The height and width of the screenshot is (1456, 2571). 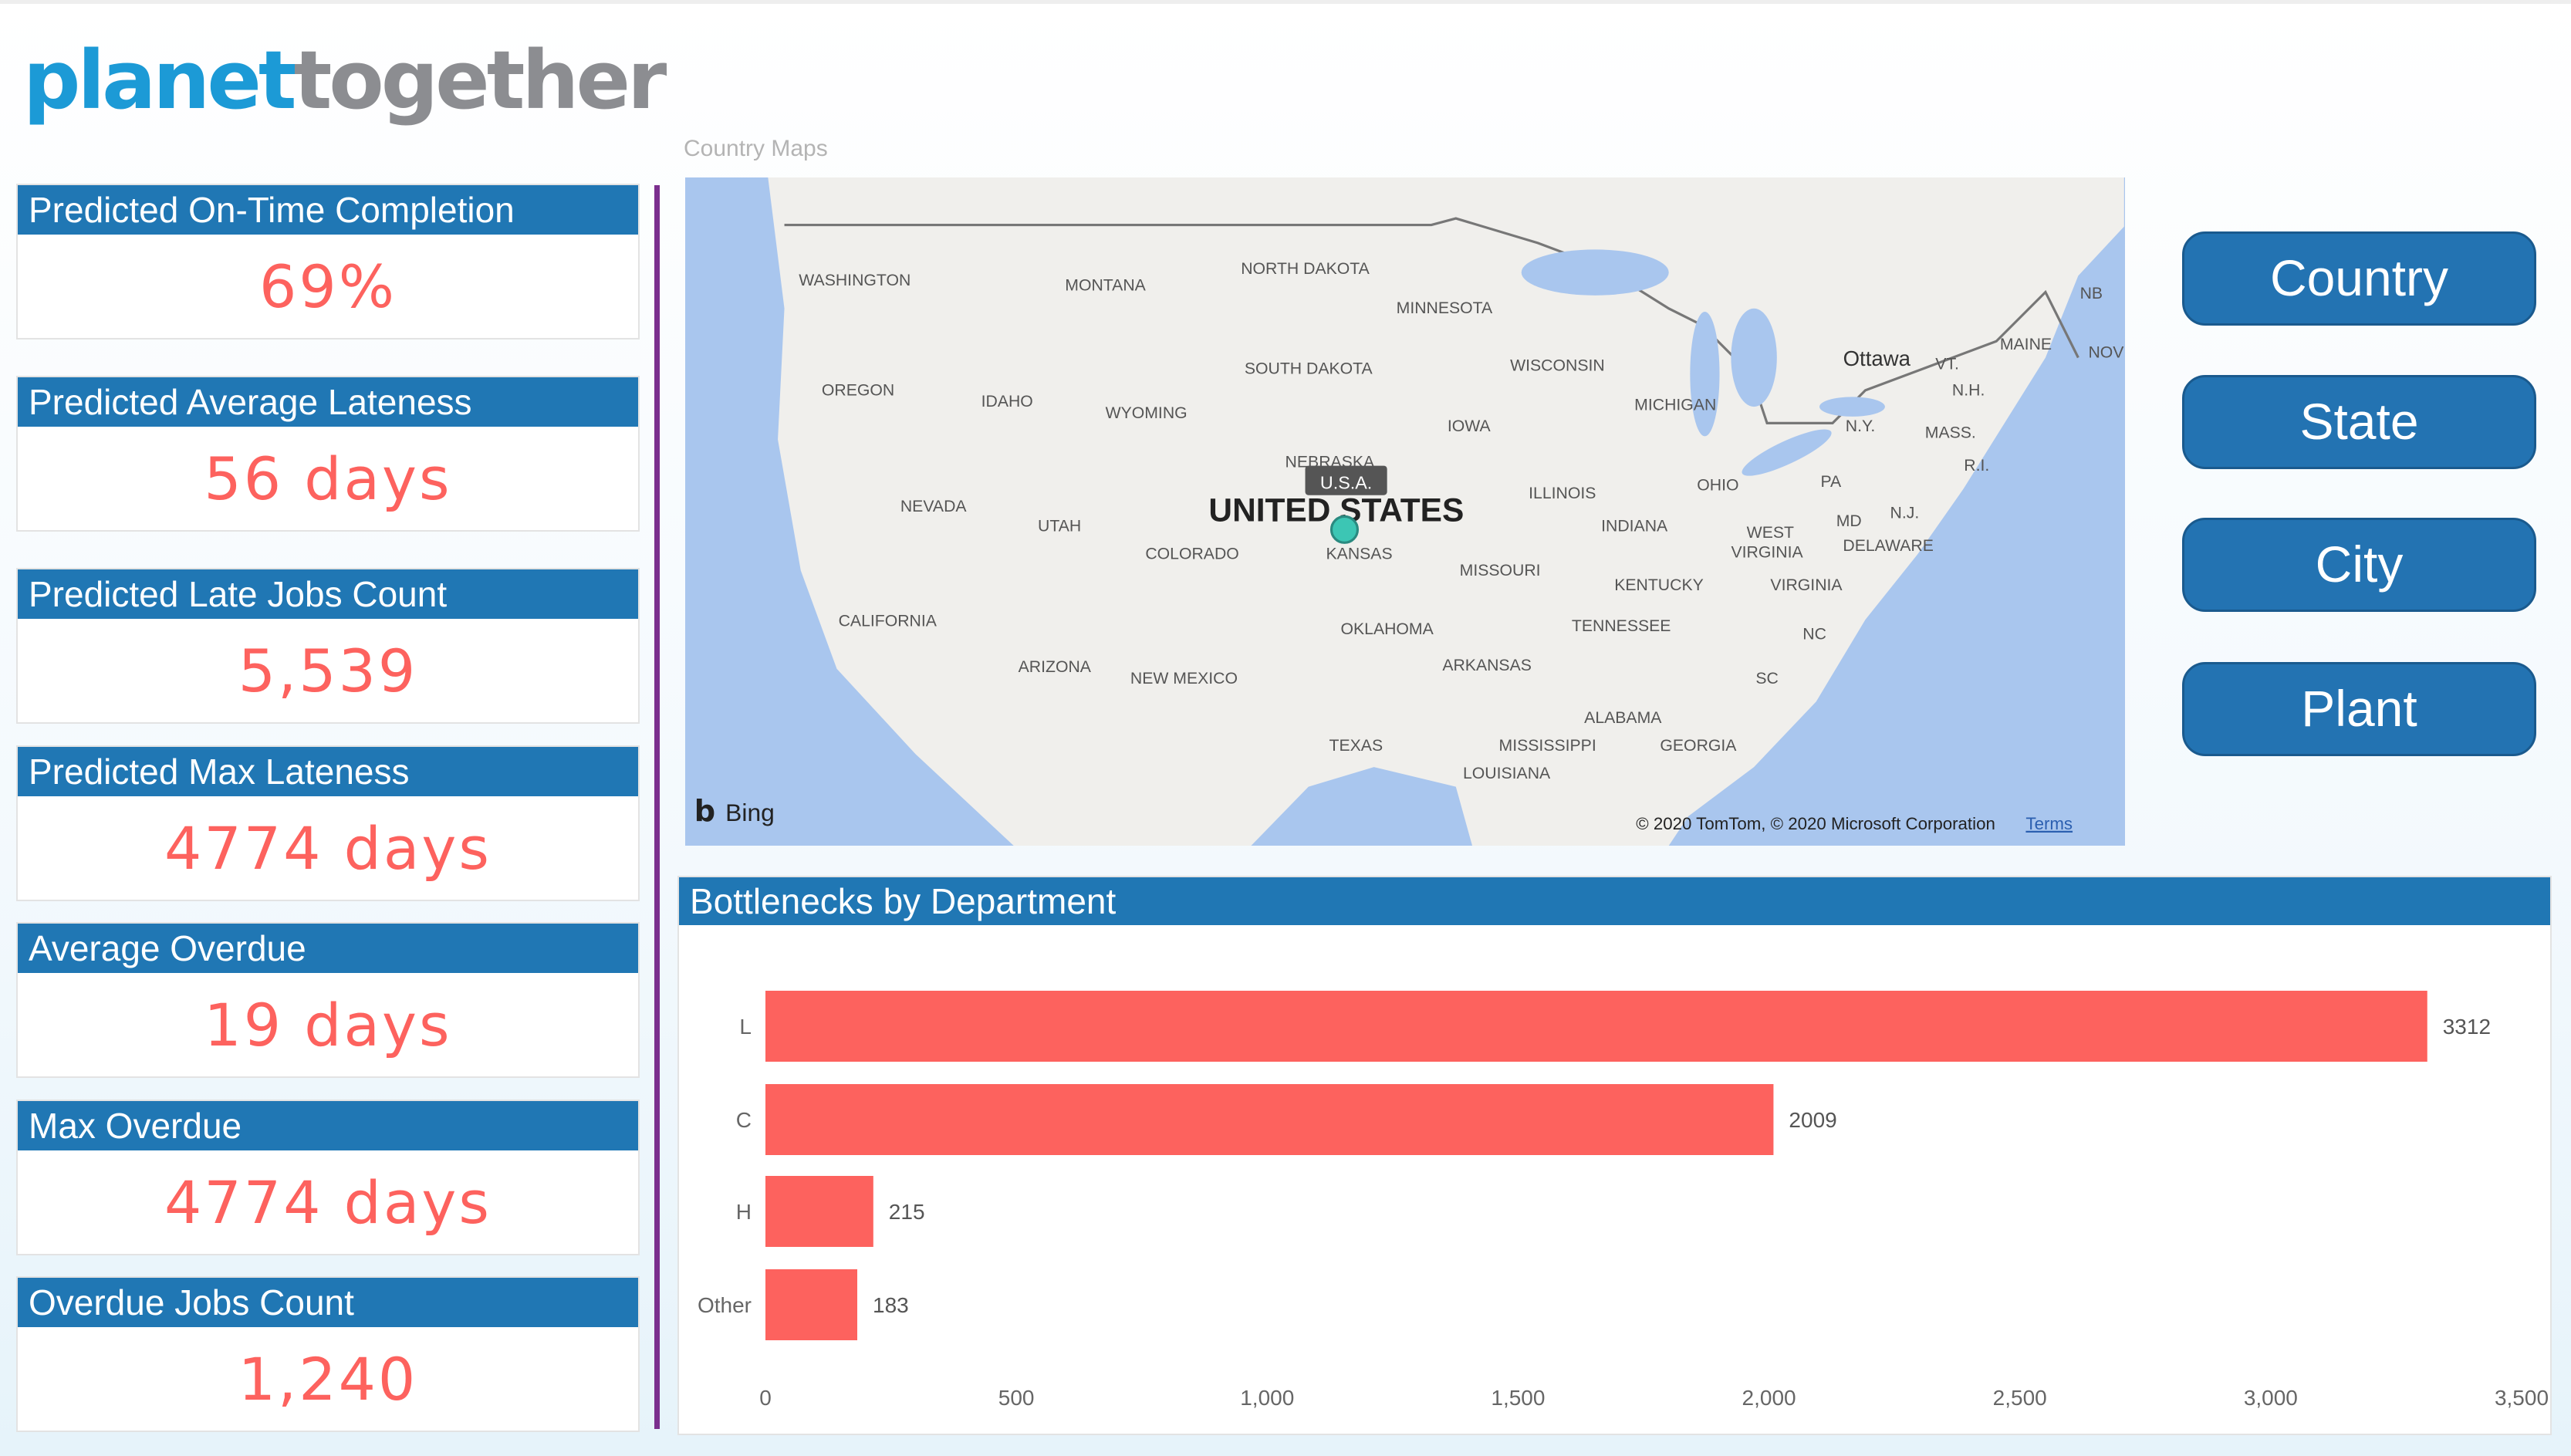 What do you see at coordinates (2049, 823) in the screenshot?
I see `terms-link: Terms` at bounding box center [2049, 823].